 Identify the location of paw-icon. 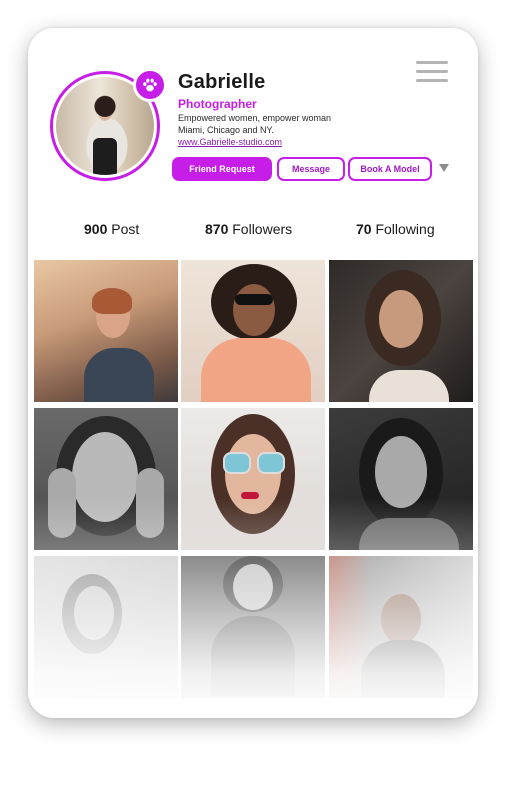
(150, 85).